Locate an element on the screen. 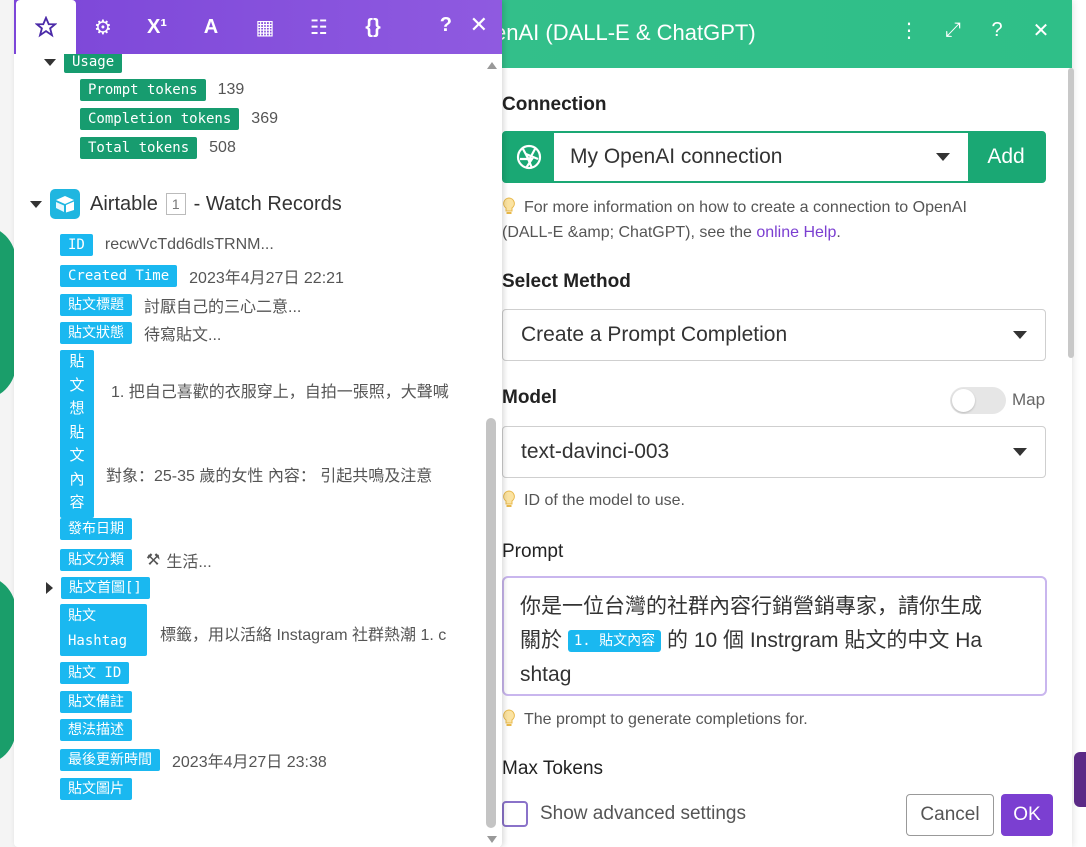 The height and width of the screenshot is (847, 1086). map-toggle is located at coordinates (978, 400).